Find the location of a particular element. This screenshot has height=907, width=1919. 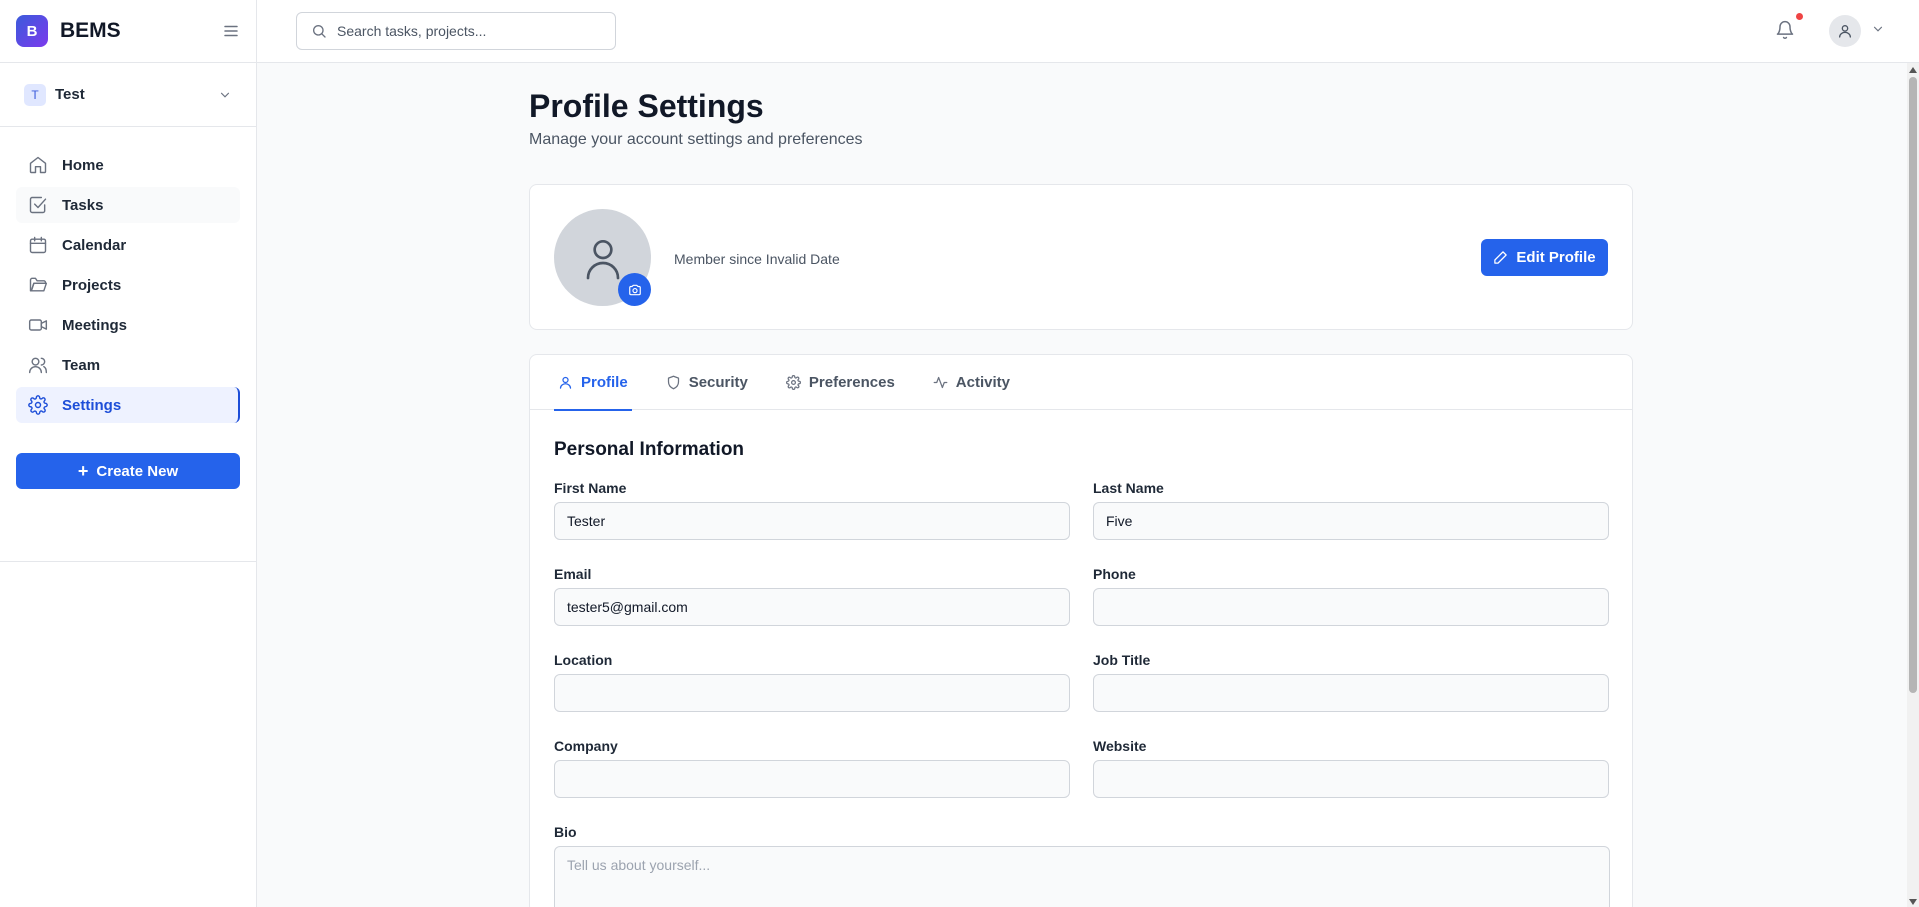

activity-icon is located at coordinates (940, 382).